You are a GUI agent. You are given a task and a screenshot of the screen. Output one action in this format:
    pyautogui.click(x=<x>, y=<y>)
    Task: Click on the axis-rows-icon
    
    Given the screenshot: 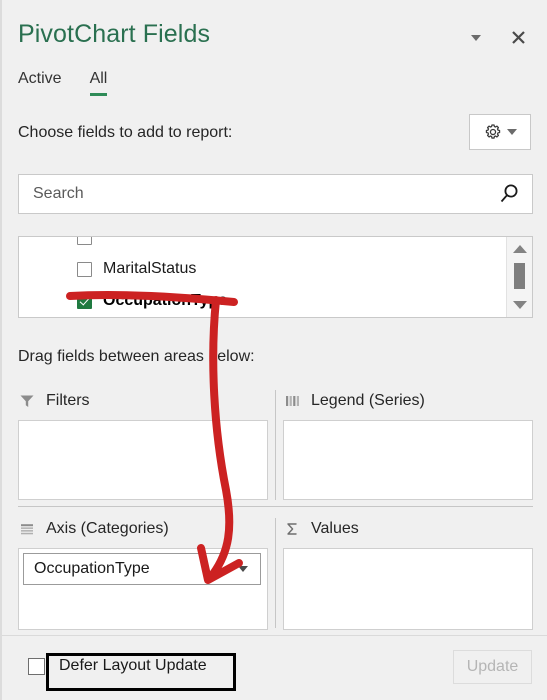 What is the action you would take?
    pyautogui.click(x=27, y=529)
    